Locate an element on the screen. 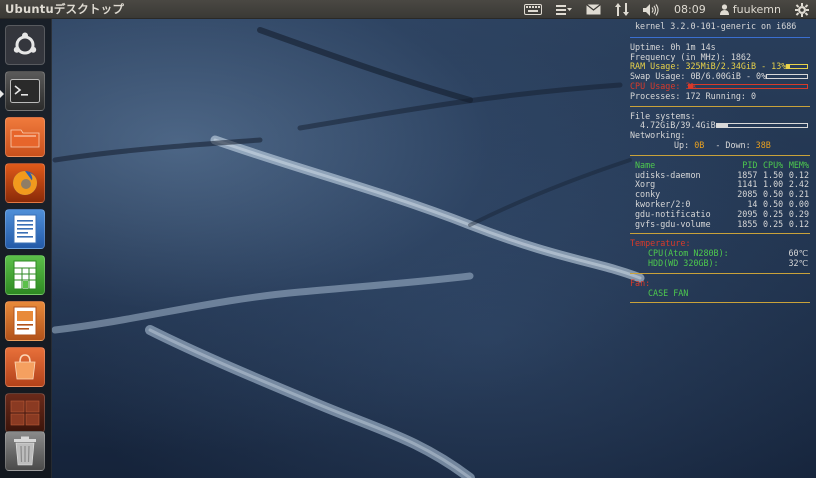 The height and width of the screenshot is (478, 816). impress-launcher is located at coordinates (25, 321).